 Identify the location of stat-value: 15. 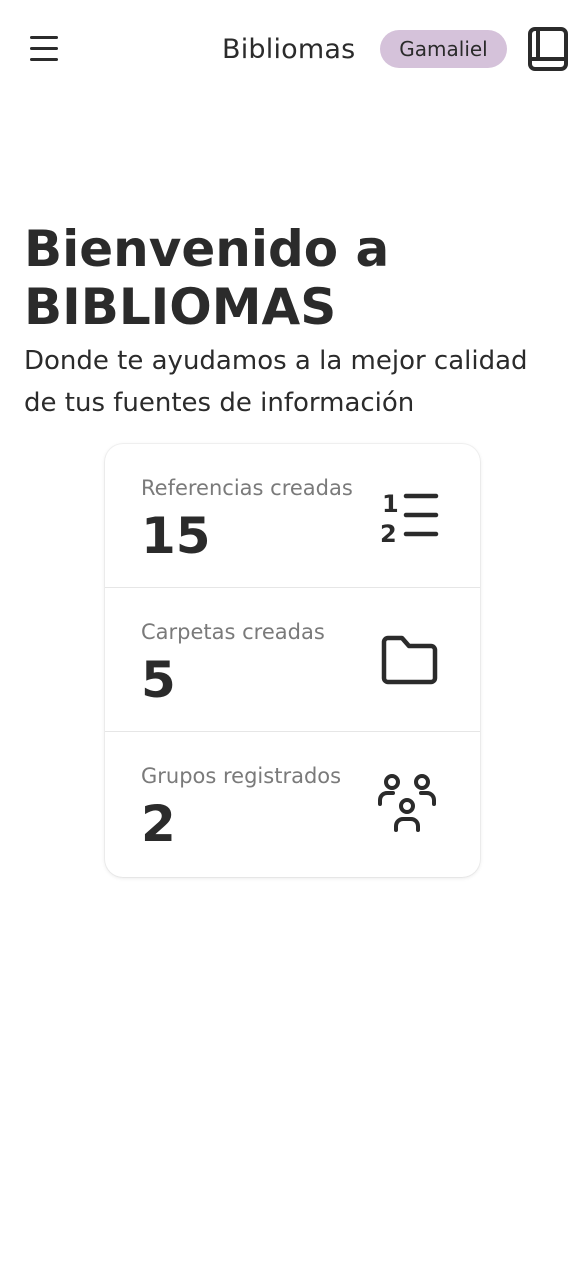
(176, 536).